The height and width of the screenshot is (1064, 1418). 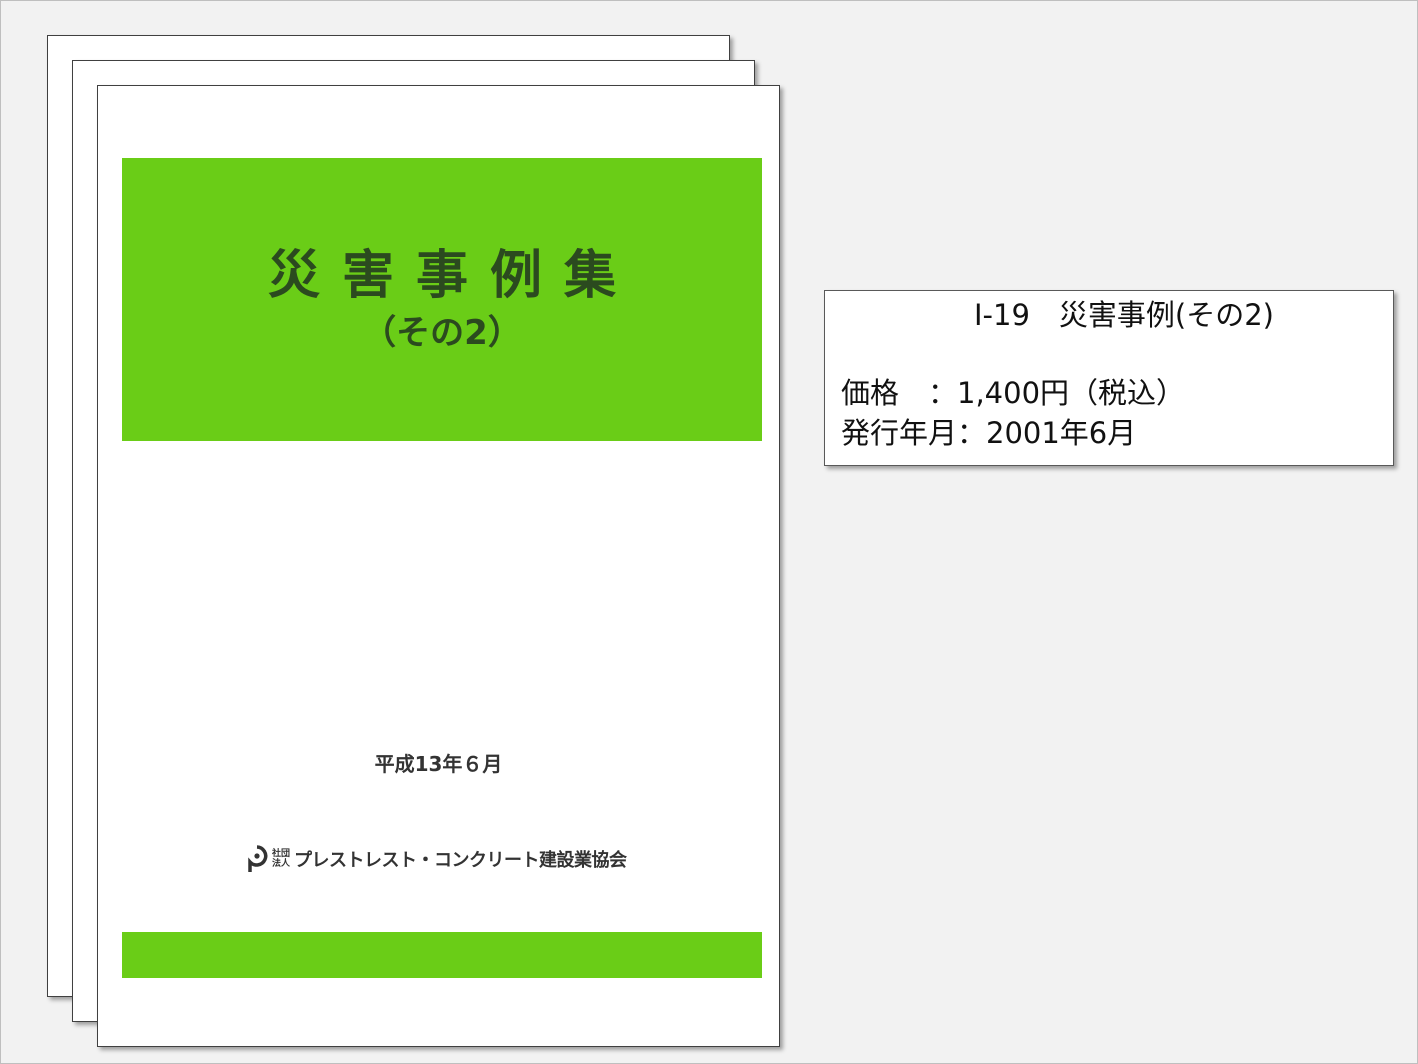 What do you see at coordinates (442, 955) in the screenshot?
I see `cover-bottom-band` at bounding box center [442, 955].